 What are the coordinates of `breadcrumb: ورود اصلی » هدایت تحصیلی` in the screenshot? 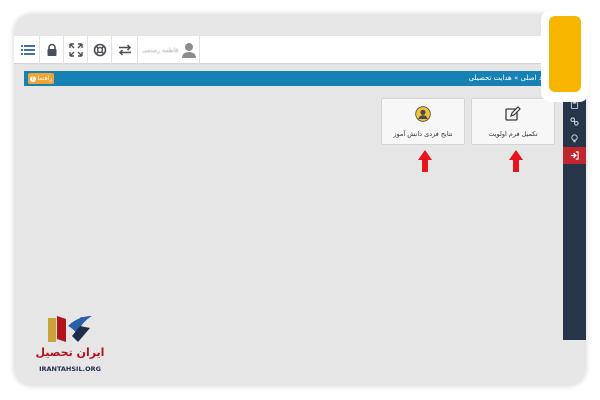 It's located at (510, 78).